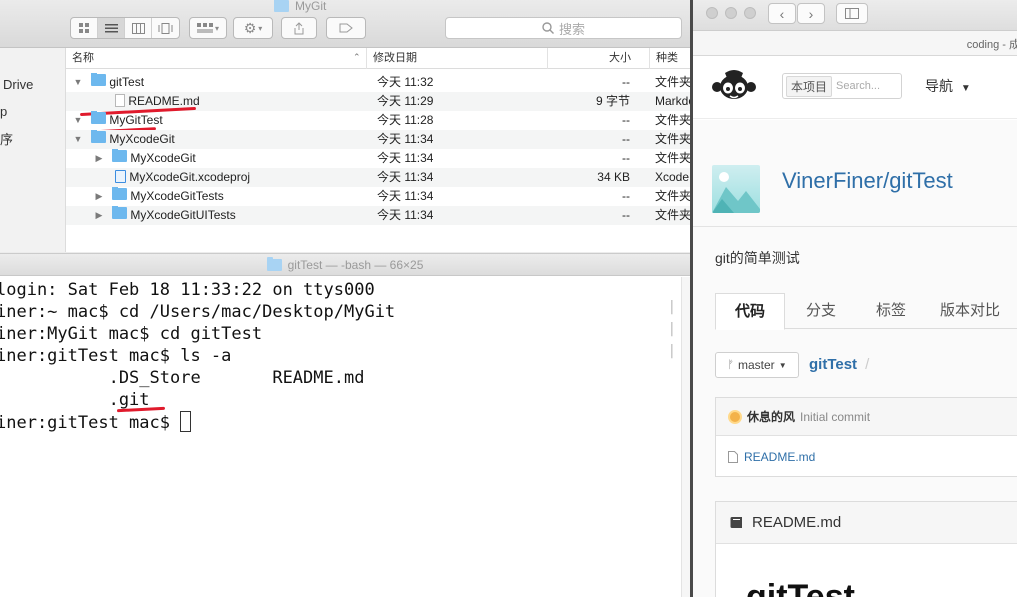  What do you see at coordinates (750, 311) in the screenshot?
I see `tab-code: 代码` at bounding box center [750, 311].